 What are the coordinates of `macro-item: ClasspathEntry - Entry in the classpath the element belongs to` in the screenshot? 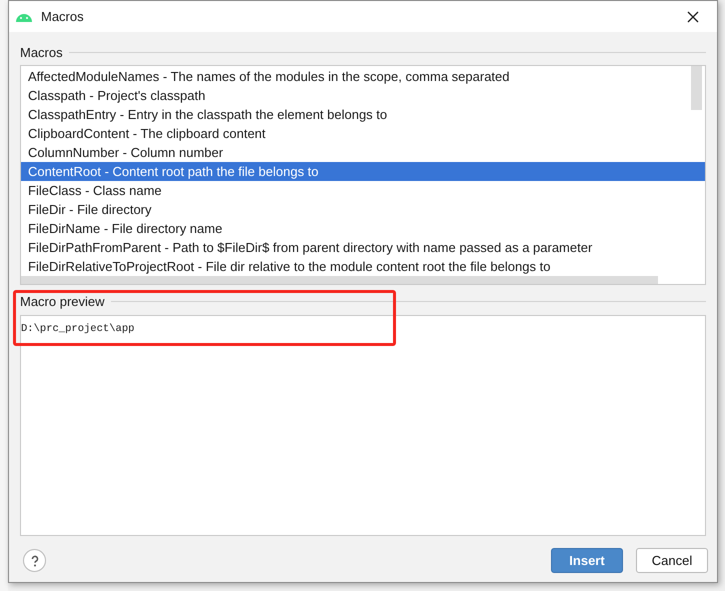 It's located at (363, 114).